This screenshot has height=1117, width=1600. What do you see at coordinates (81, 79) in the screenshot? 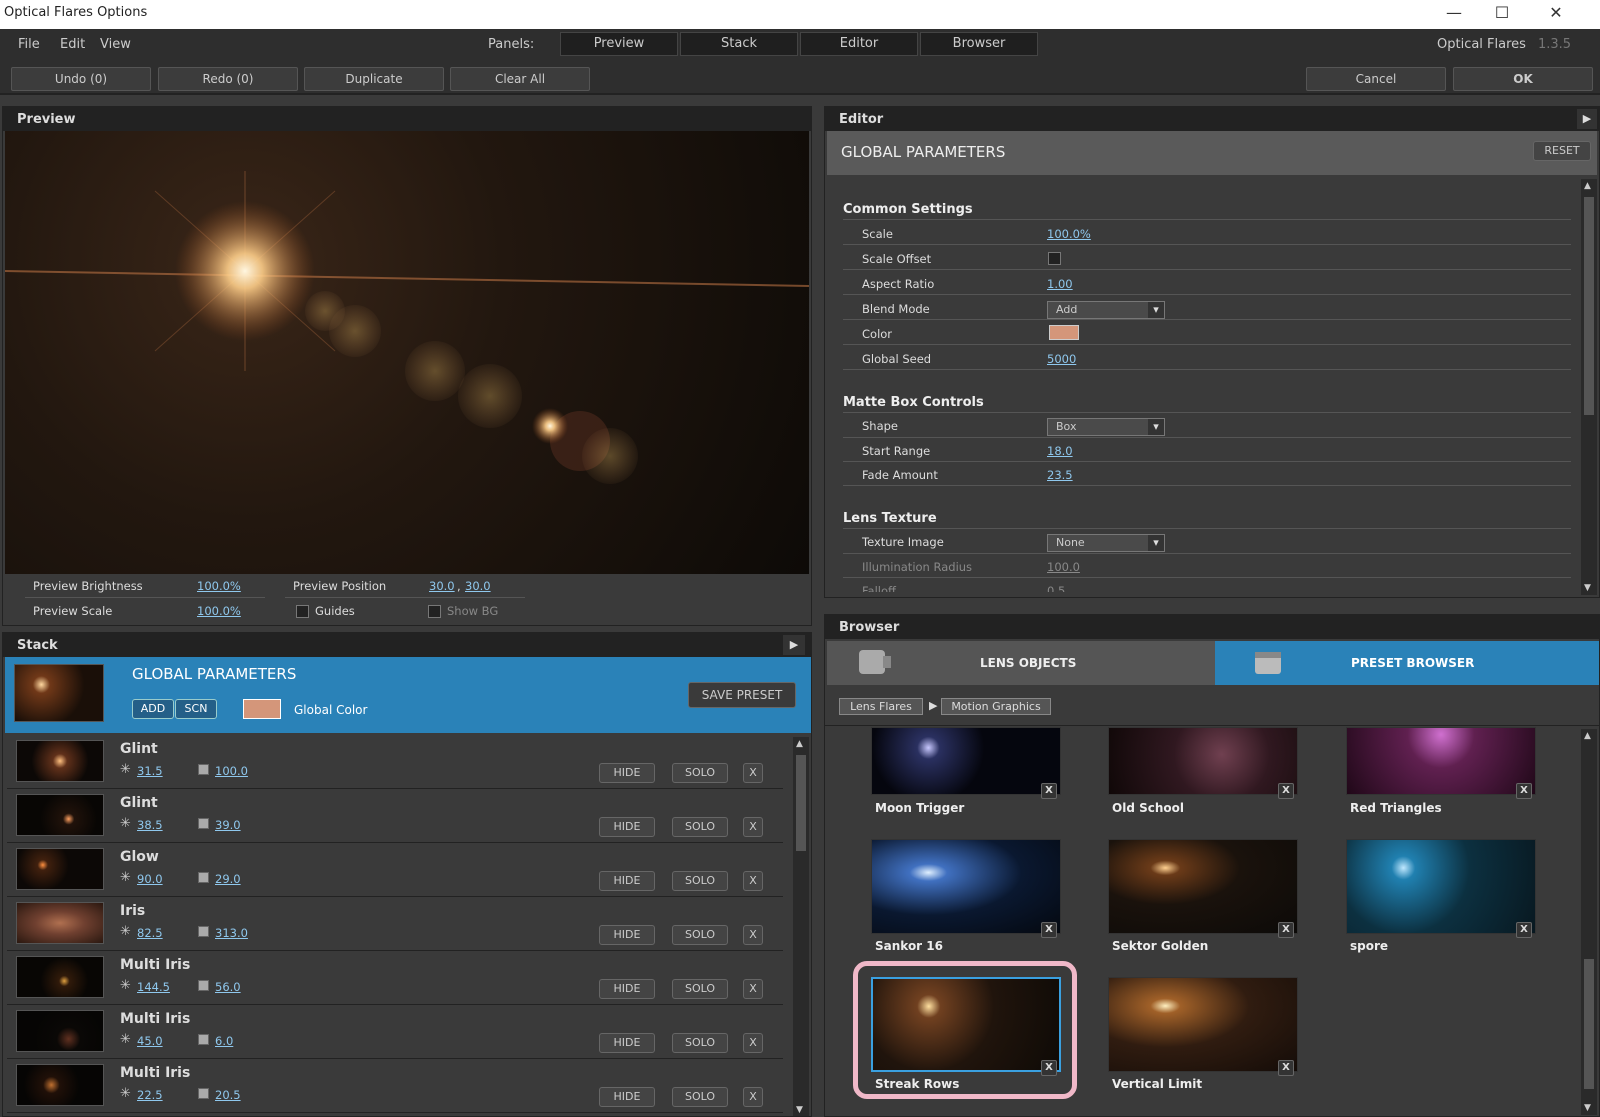
I see `undo-button: Undo (0)` at bounding box center [81, 79].